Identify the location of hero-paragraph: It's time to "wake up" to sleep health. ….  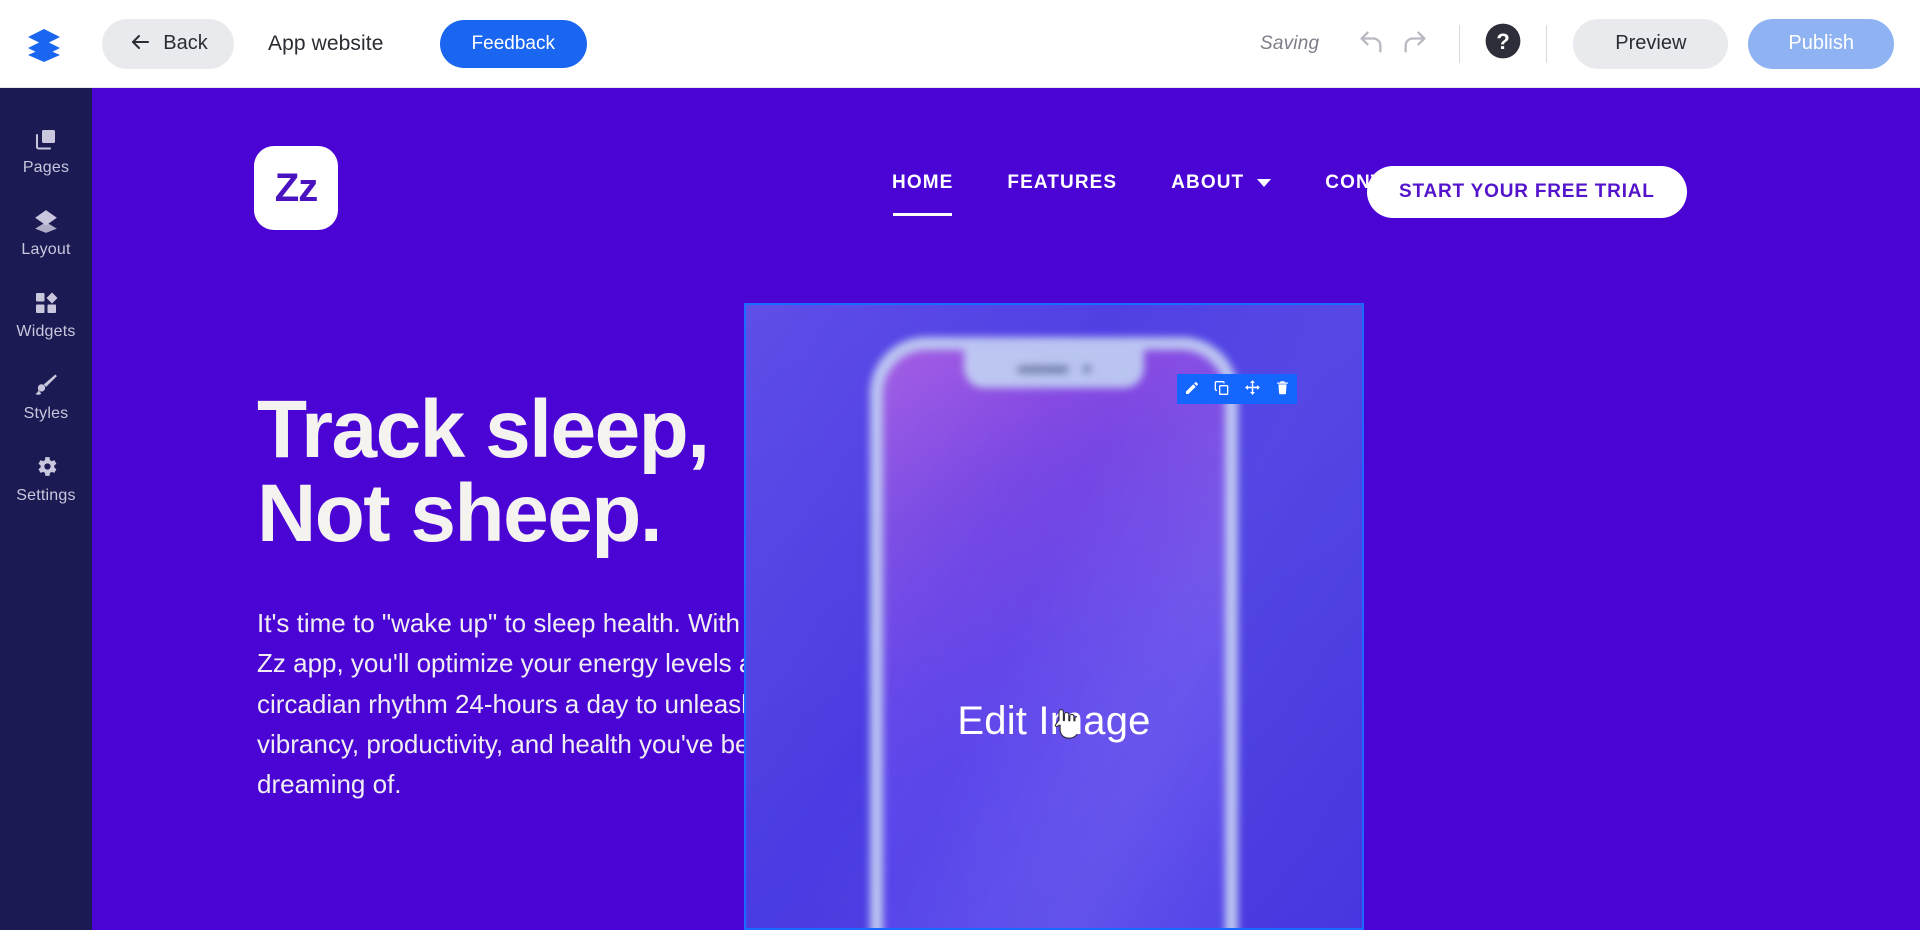
(528, 703).